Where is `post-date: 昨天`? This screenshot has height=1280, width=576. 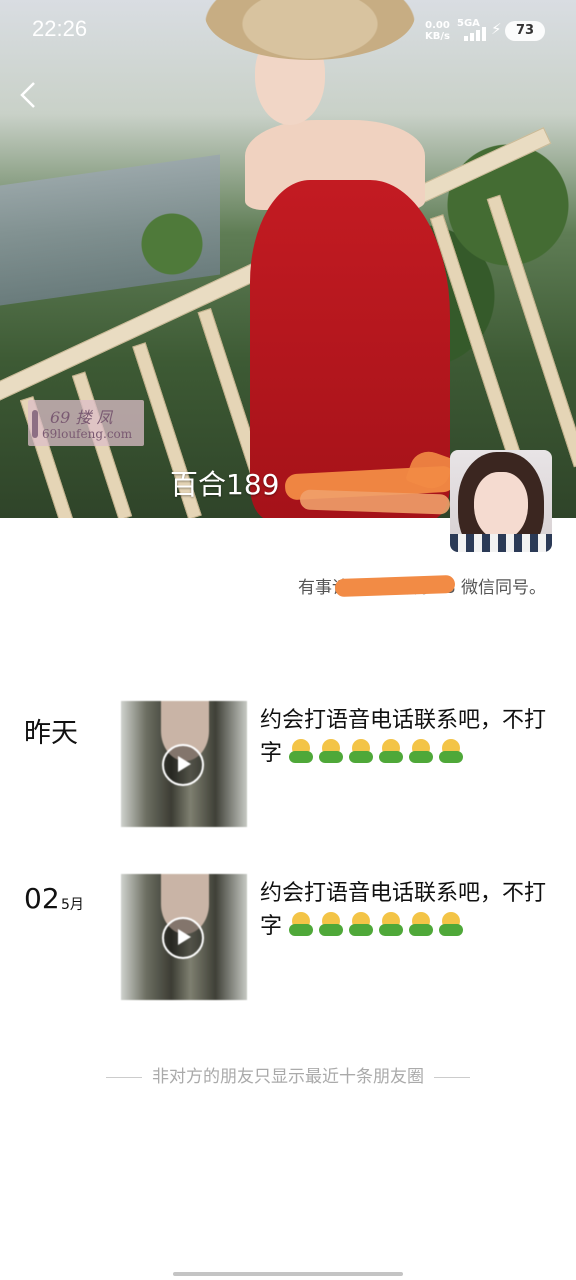 post-date: 昨天 is located at coordinates (51, 733).